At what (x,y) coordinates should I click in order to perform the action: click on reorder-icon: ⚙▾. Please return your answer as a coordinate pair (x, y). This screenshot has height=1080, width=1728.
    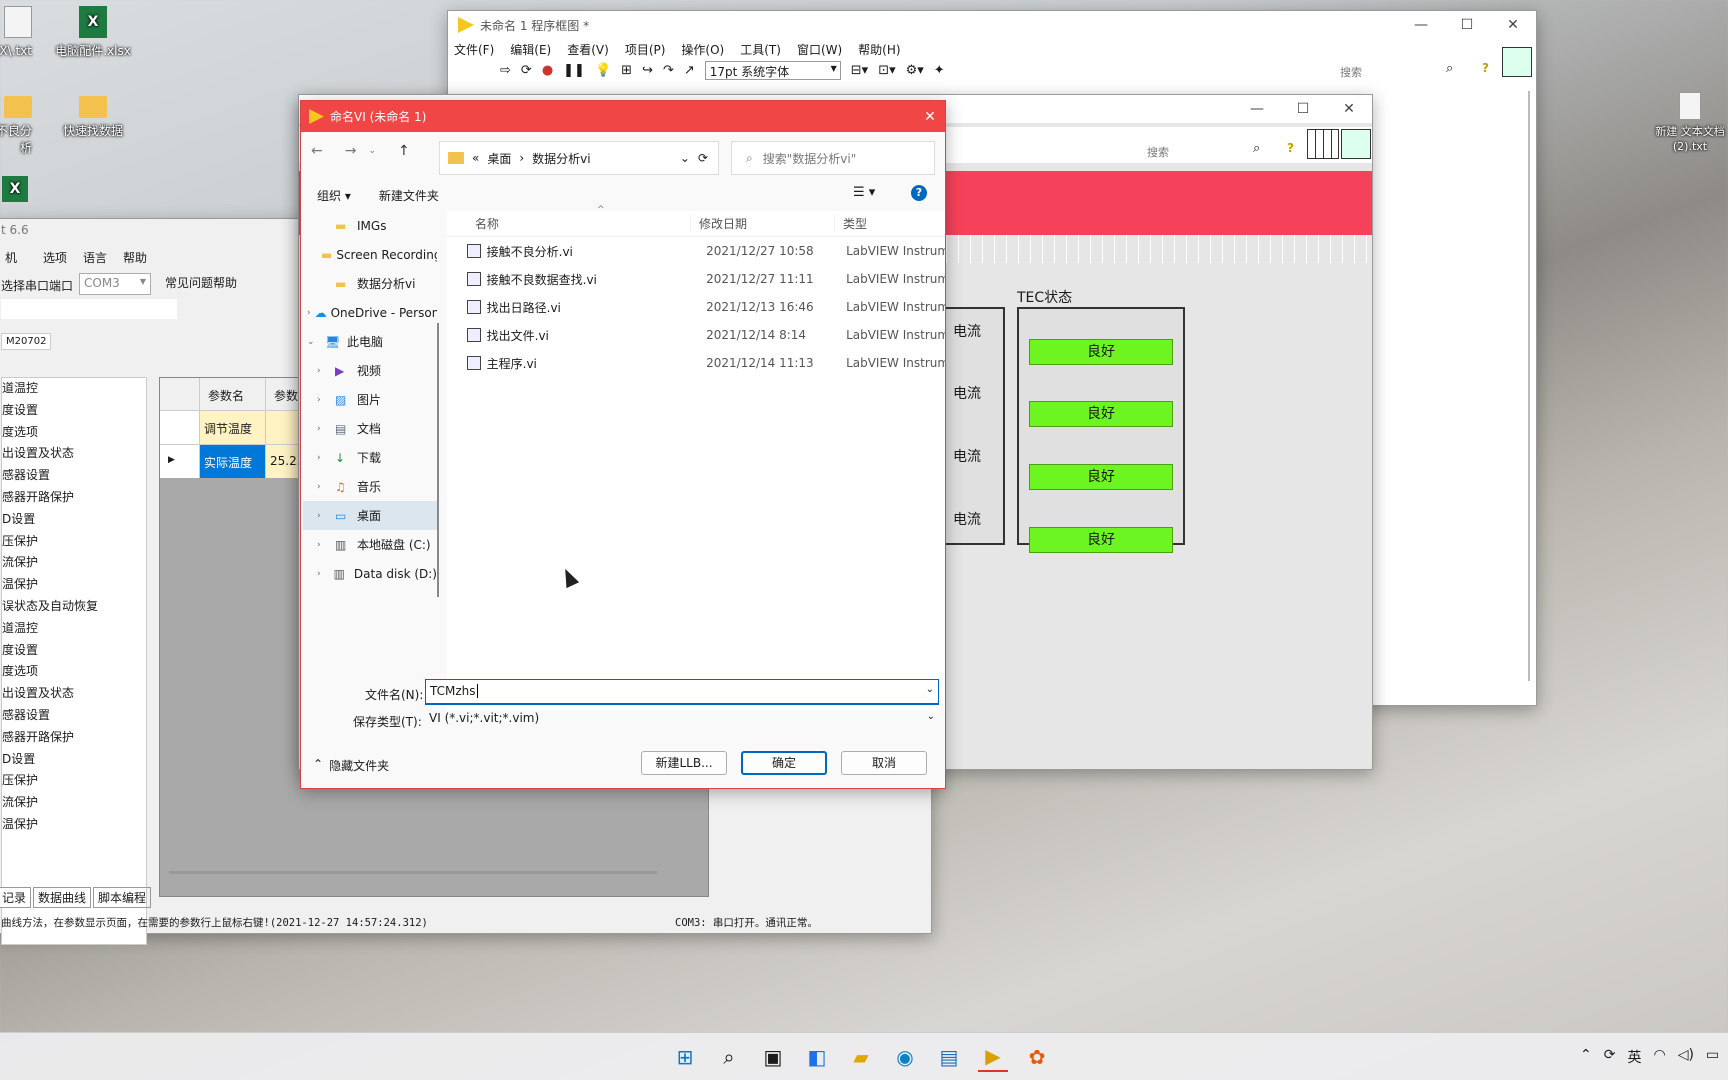
    Looking at the image, I should click on (915, 70).